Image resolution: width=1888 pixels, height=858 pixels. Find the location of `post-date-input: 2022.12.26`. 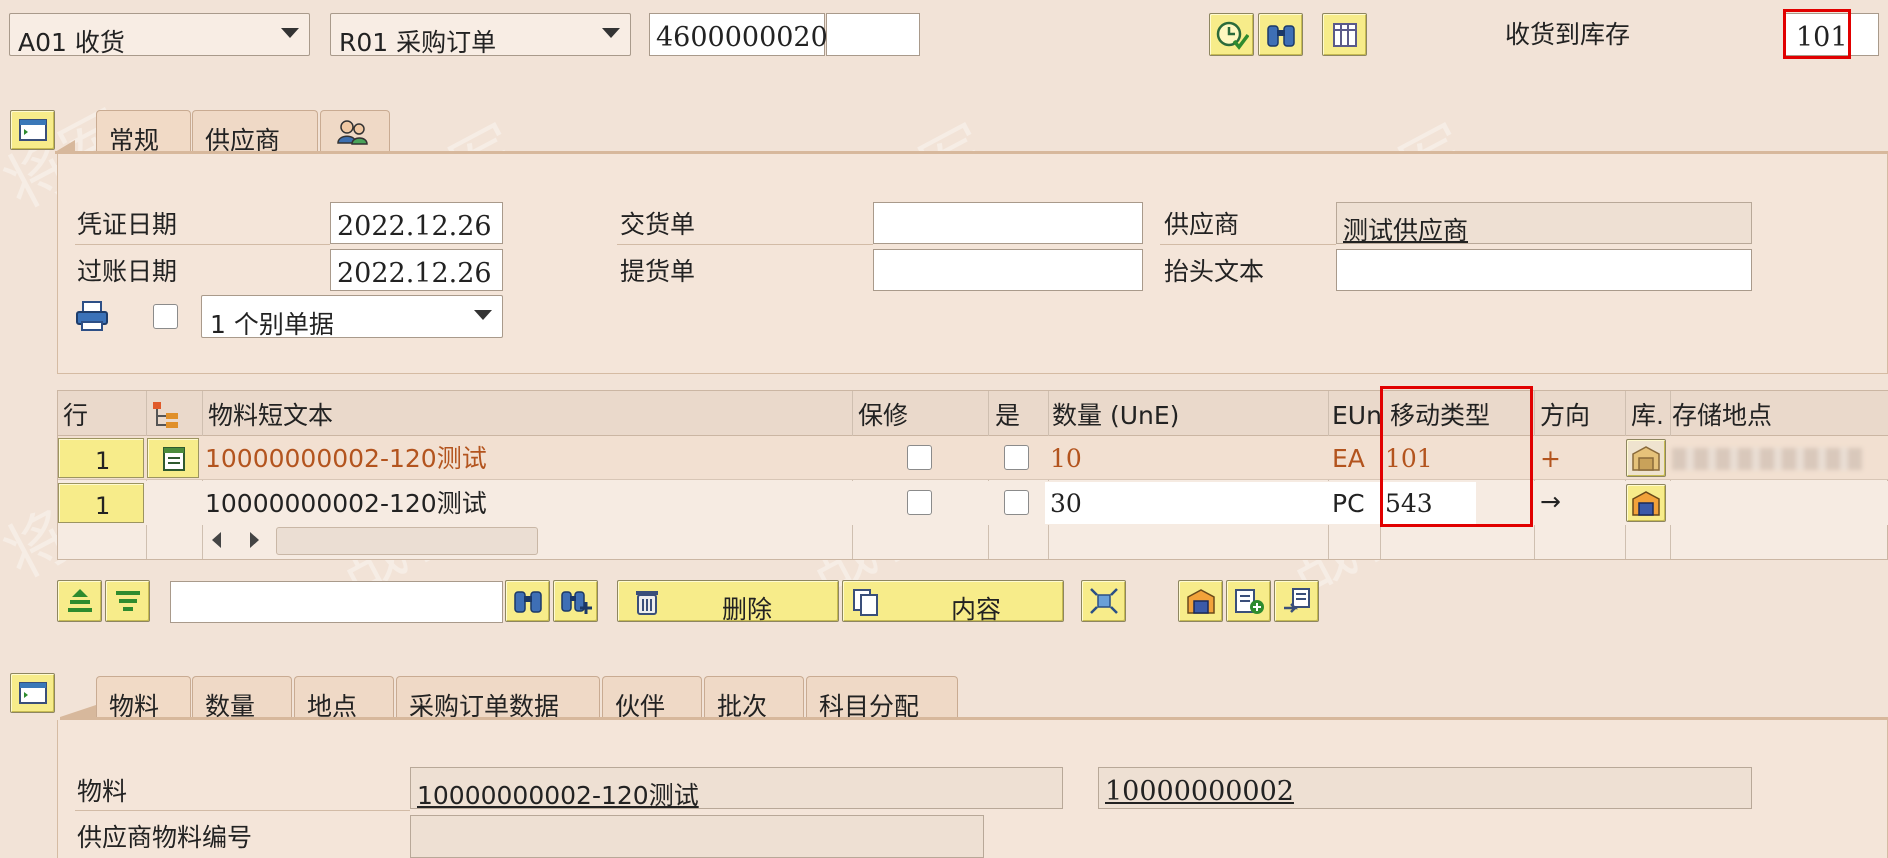

post-date-input: 2022.12.26 is located at coordinates (416, 270).